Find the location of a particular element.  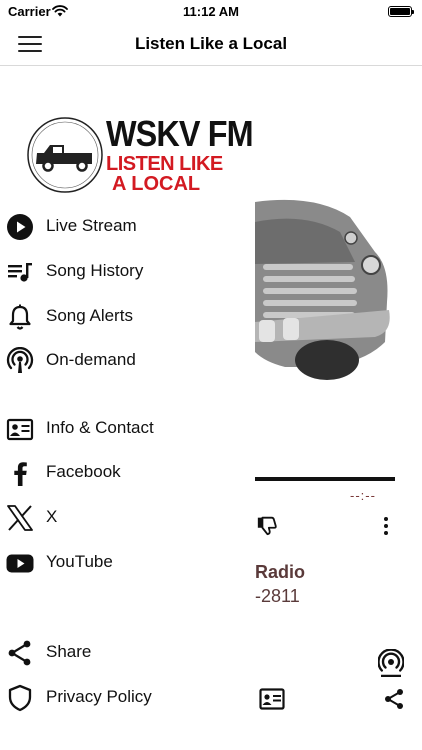

airplay-icon is located at coordinates (391, 663).